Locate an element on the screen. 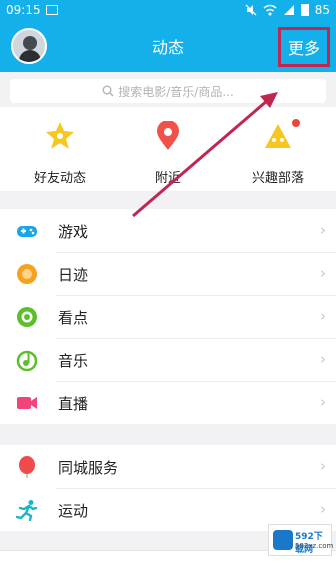 The height and width of the screenshot is (563, 336). quick-item-nearby: 附近 is located at coordinates (168, 151).